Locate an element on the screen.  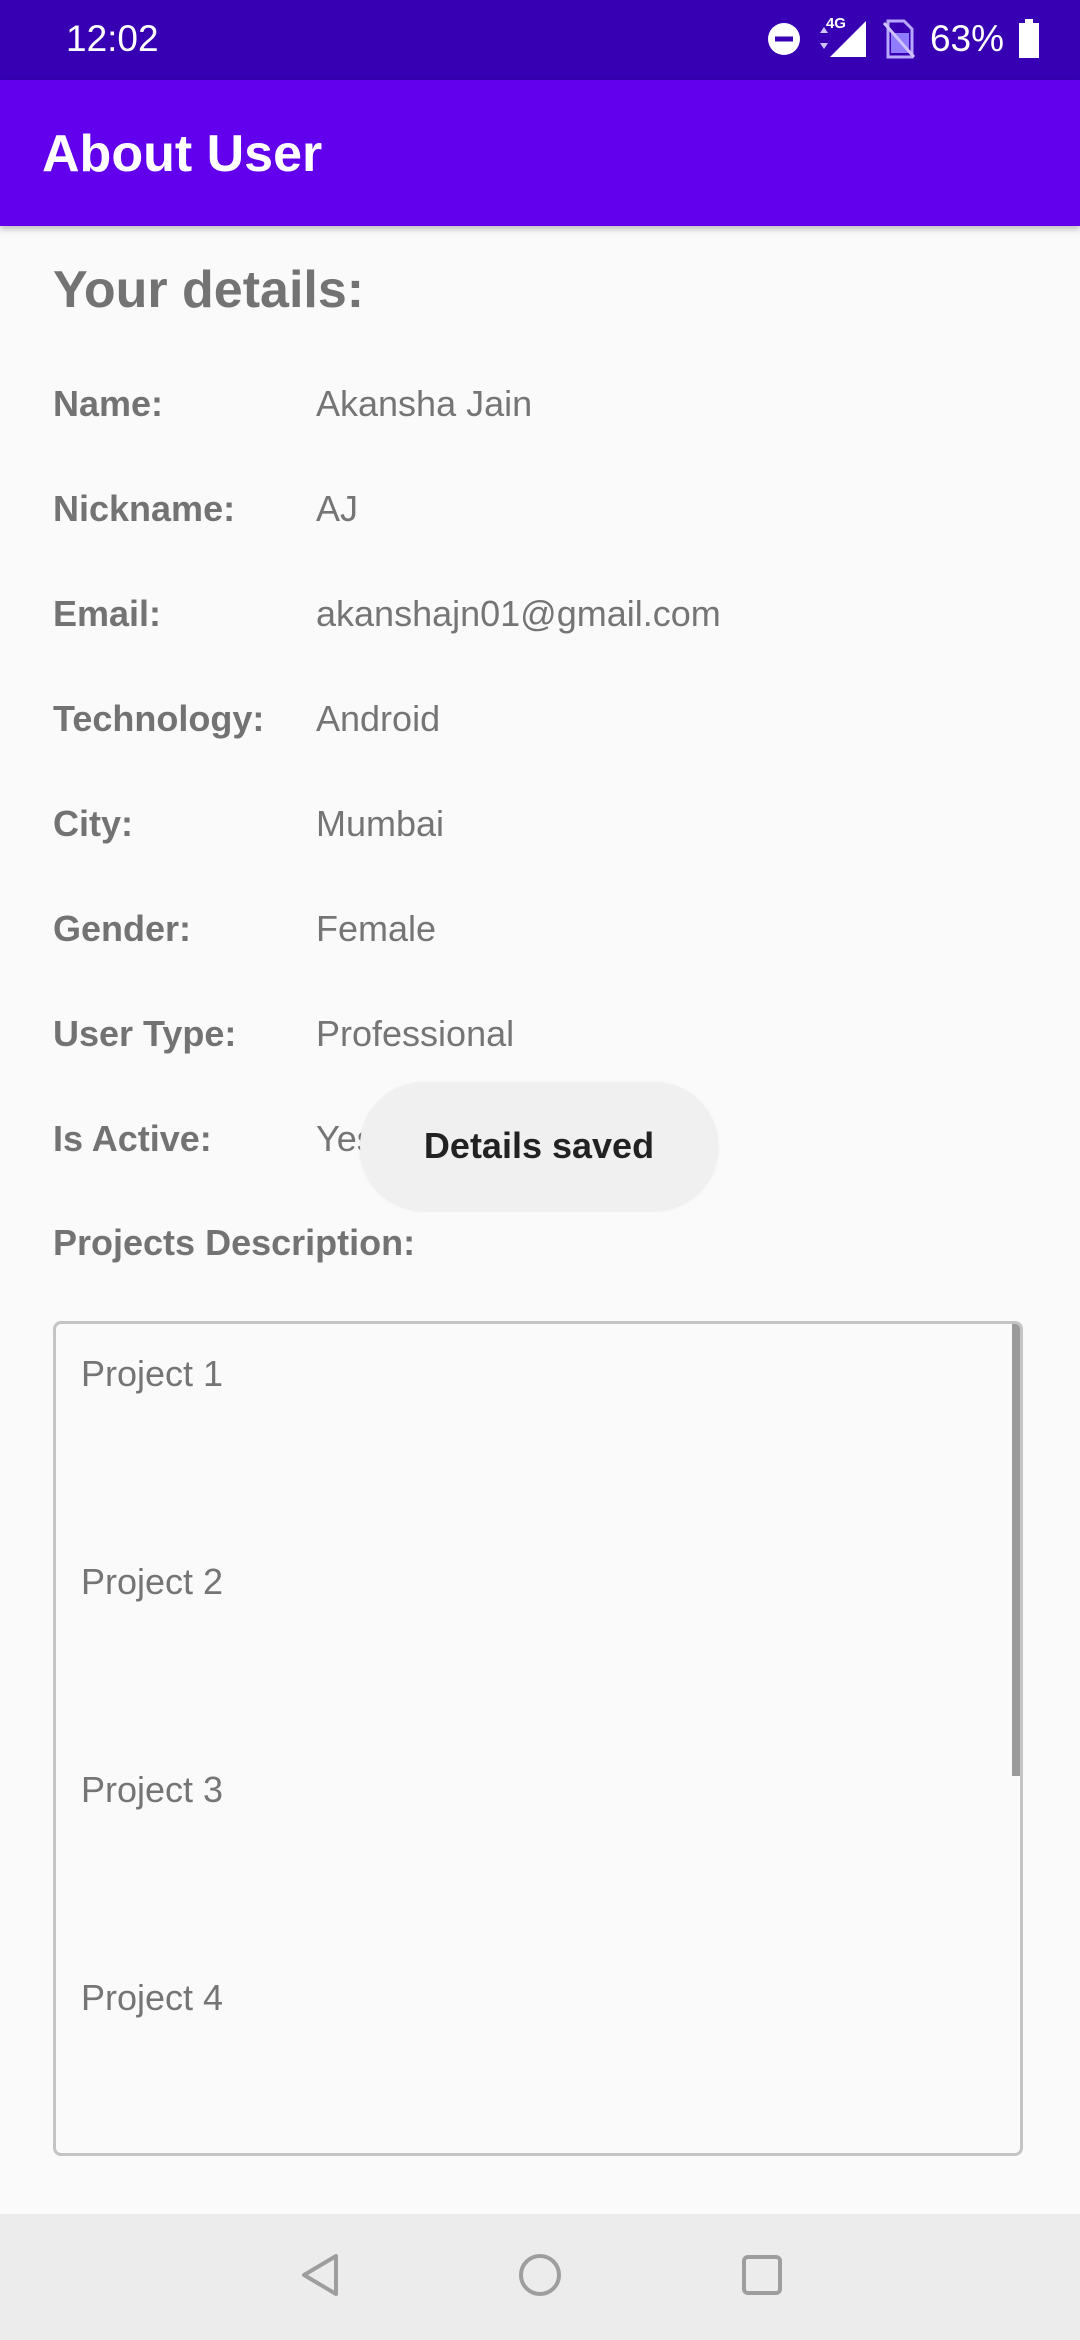
detail-label: Name: is located at coordinates (108, 403).